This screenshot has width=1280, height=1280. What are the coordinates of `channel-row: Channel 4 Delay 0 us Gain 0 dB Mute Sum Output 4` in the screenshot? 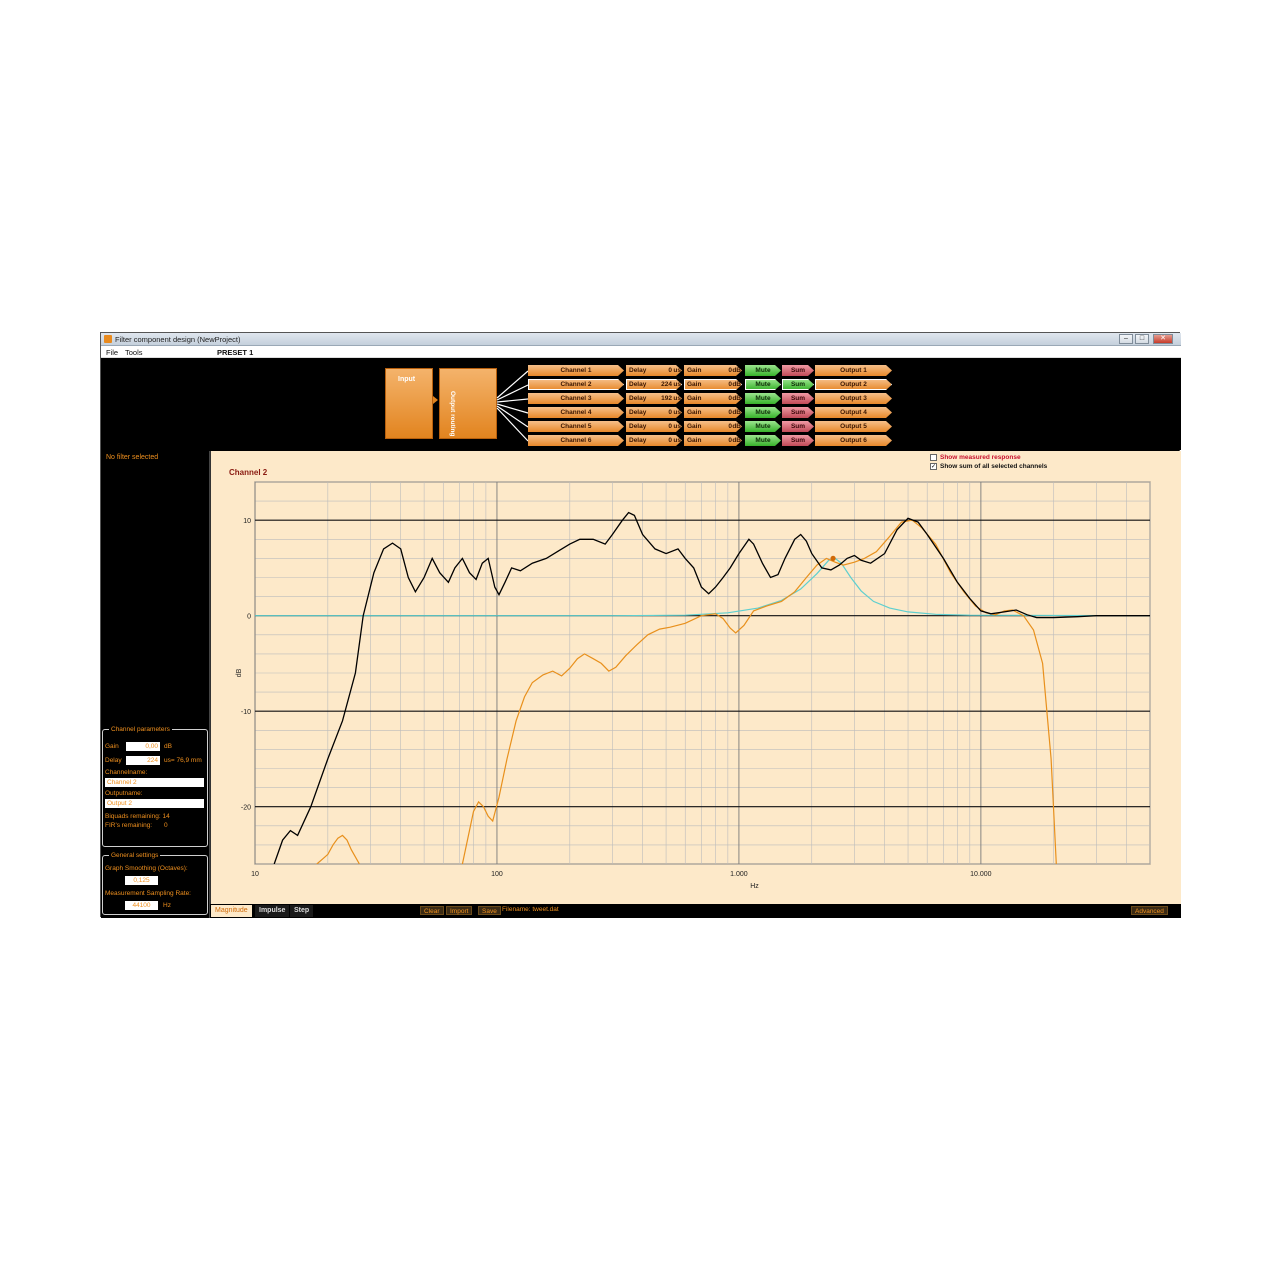 It's located at (763, 412).